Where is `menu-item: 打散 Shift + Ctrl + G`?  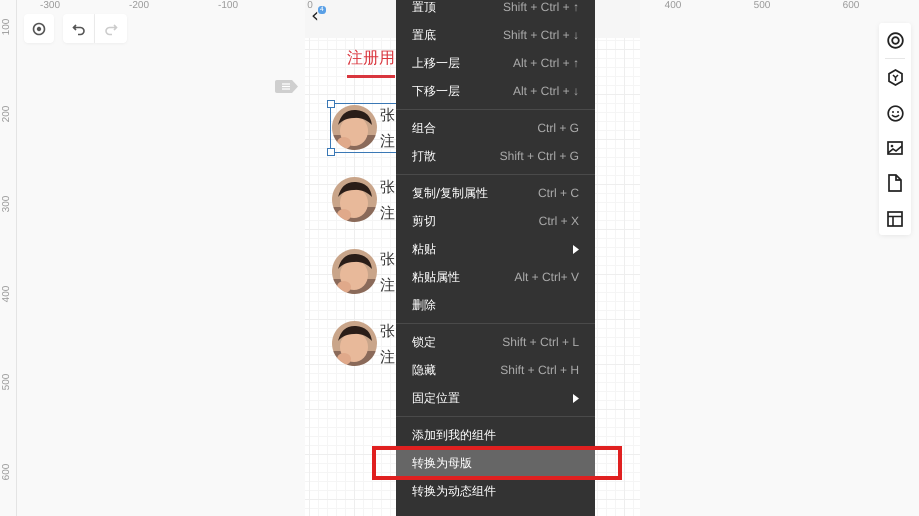 menu-item: 打散 Shift + Ctrl + G is located at coordinates (495, 156).